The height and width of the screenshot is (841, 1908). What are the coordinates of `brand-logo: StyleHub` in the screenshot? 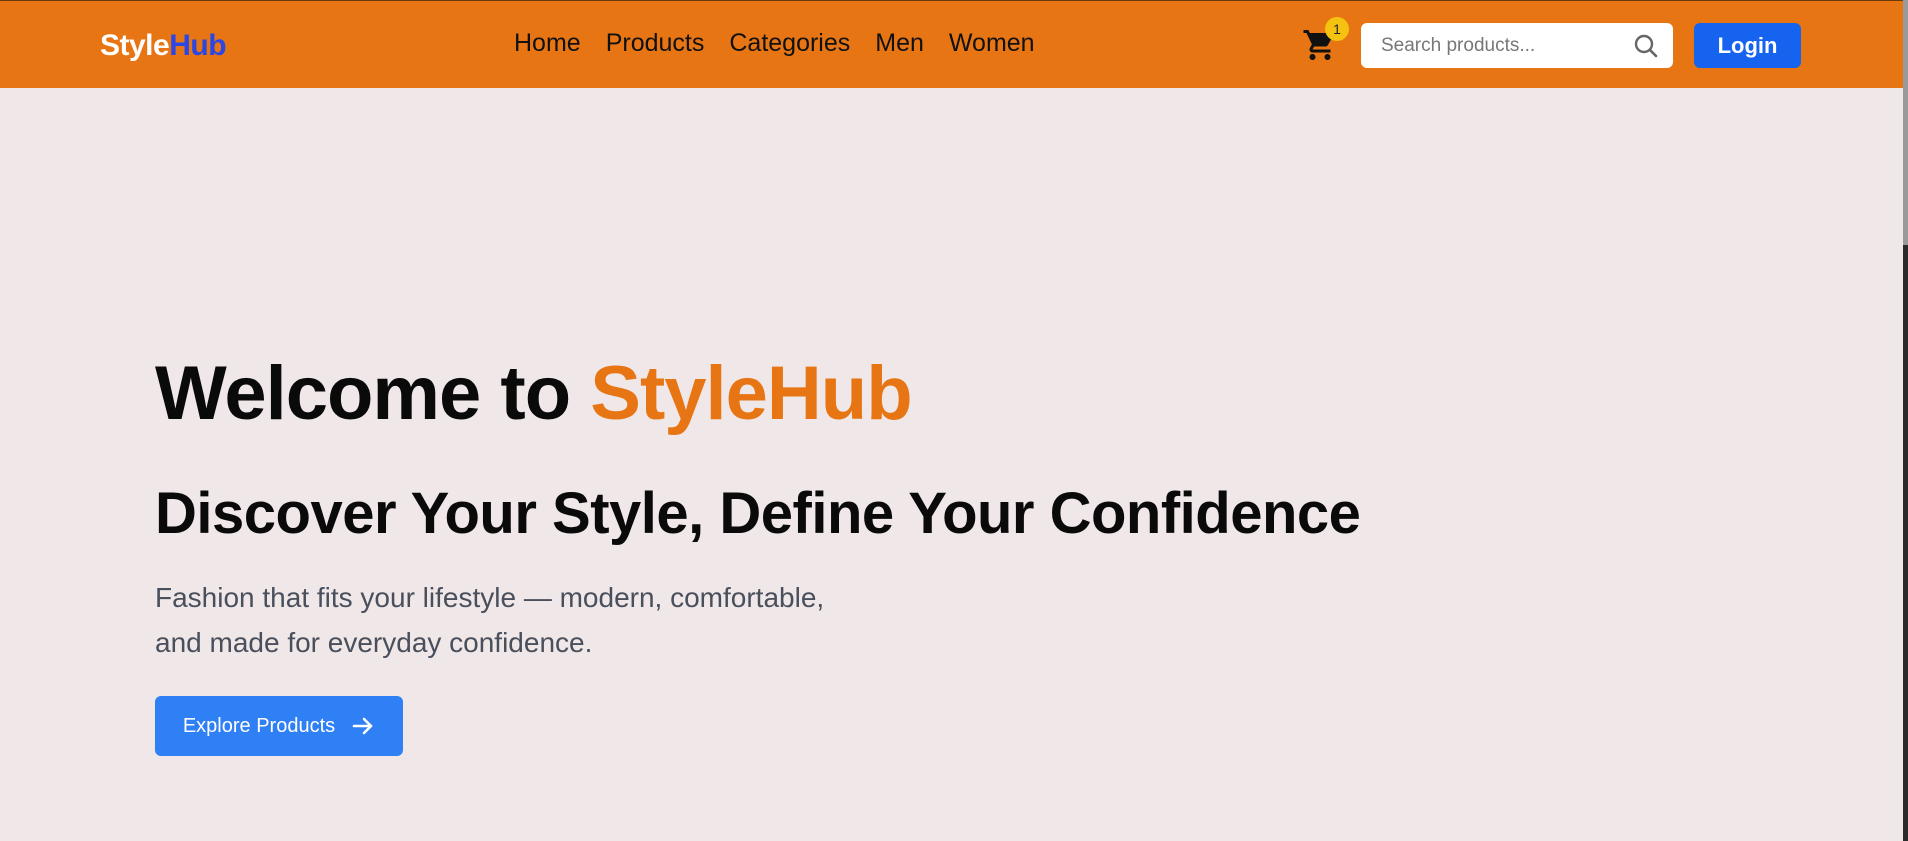 It's located at (163, 46).